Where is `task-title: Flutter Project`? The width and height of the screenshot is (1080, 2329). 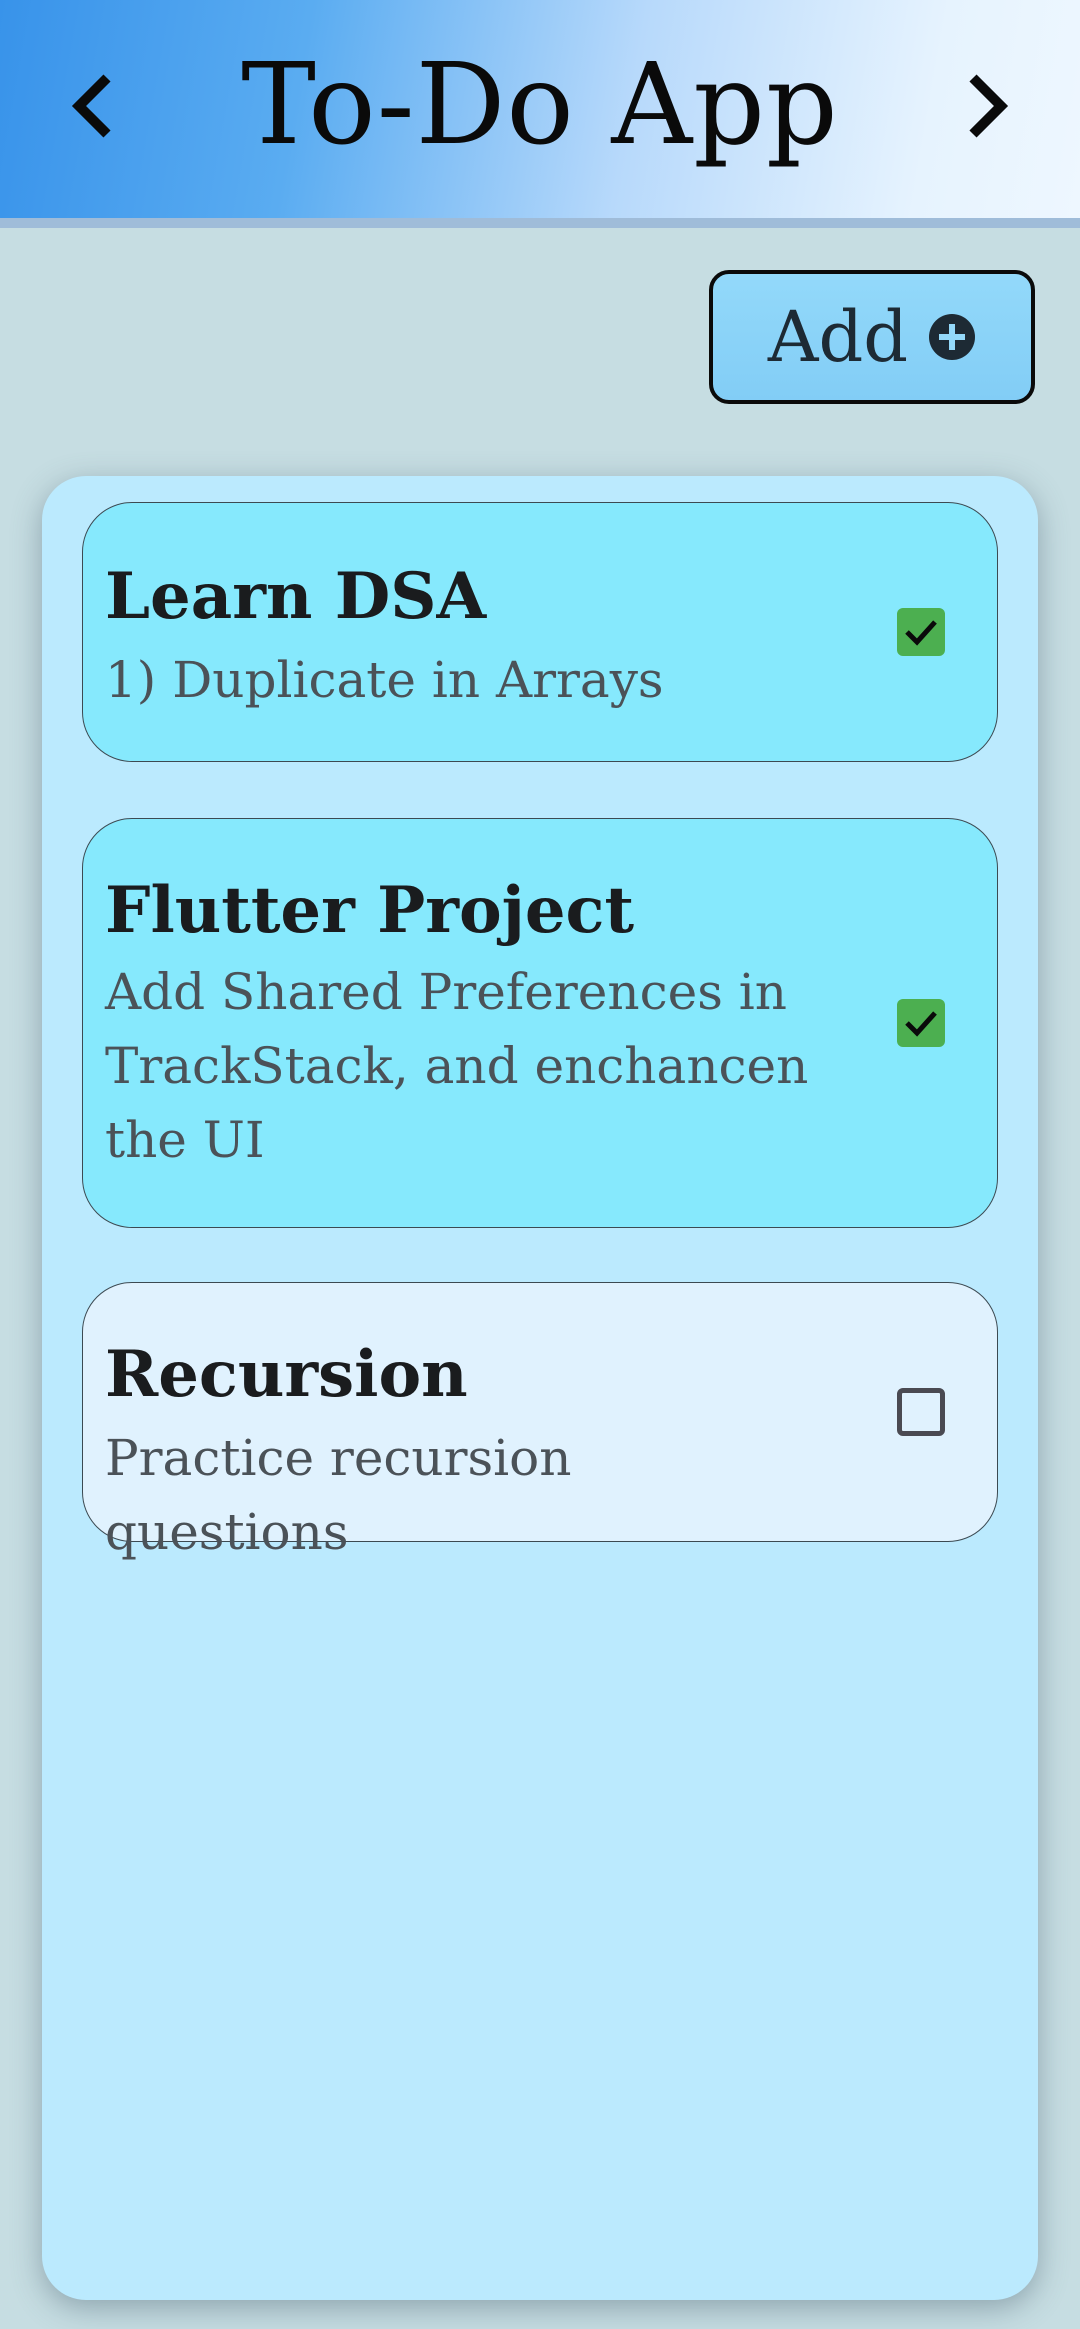
task-title: Flutter Project is located at coordinates (370, 910).